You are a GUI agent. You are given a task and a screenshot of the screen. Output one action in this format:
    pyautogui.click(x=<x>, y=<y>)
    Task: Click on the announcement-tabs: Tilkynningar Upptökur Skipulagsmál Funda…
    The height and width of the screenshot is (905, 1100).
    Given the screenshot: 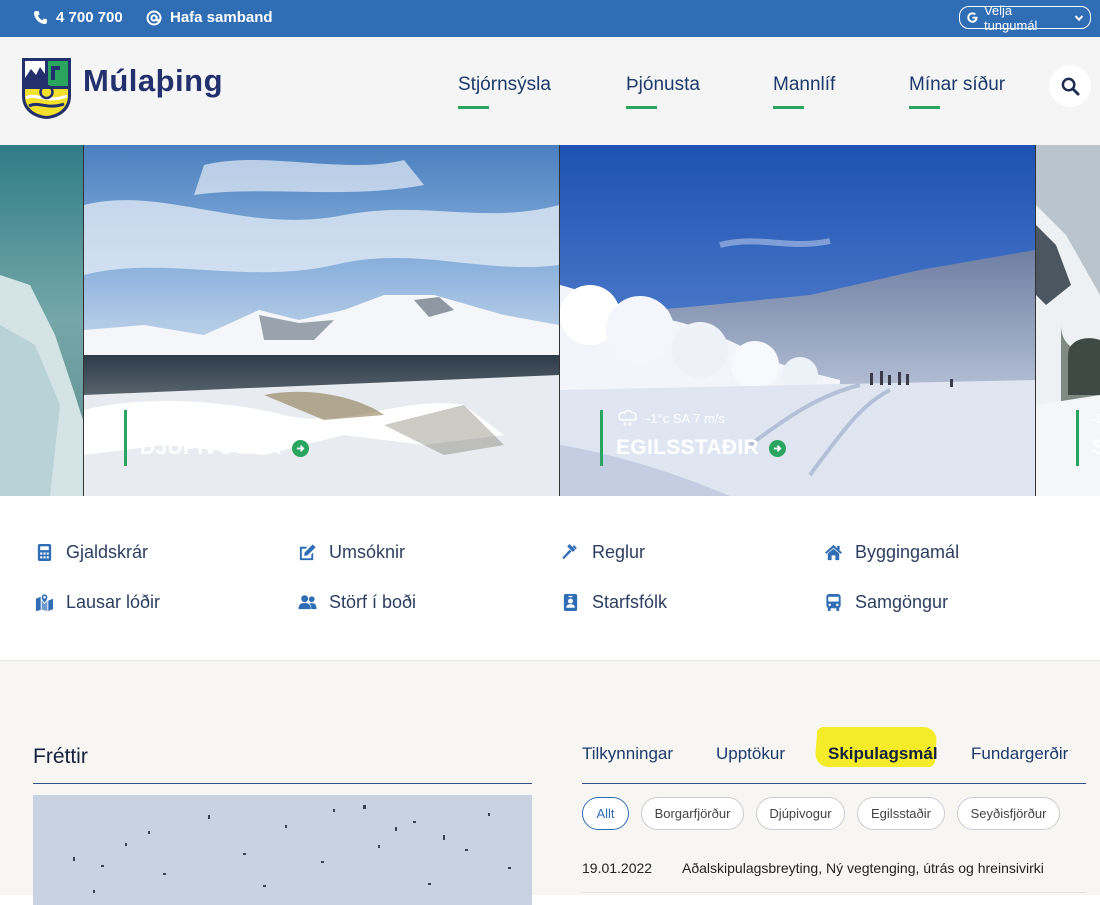 What is the action you would take?
    pyautogui.click(x=834, y=757)
    